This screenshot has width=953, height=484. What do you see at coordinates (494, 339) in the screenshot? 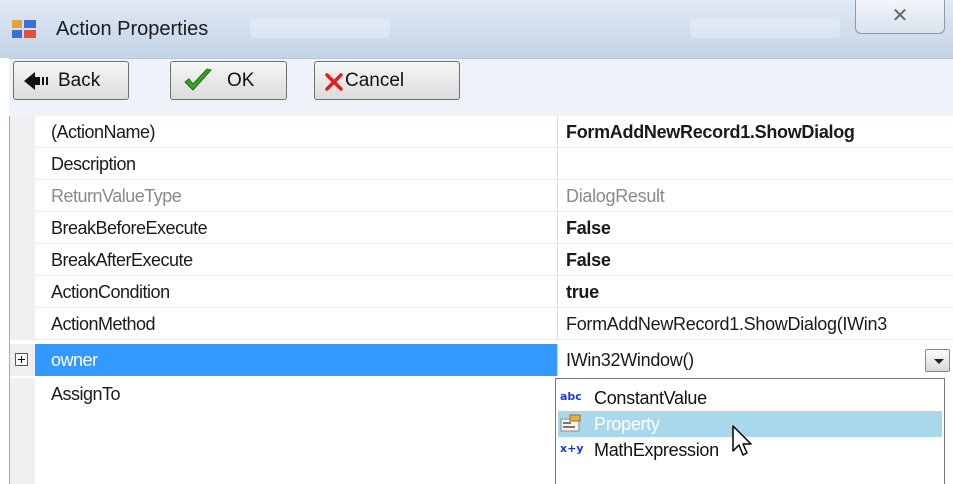
I see `row-divider` at bounding box center [494, 339].